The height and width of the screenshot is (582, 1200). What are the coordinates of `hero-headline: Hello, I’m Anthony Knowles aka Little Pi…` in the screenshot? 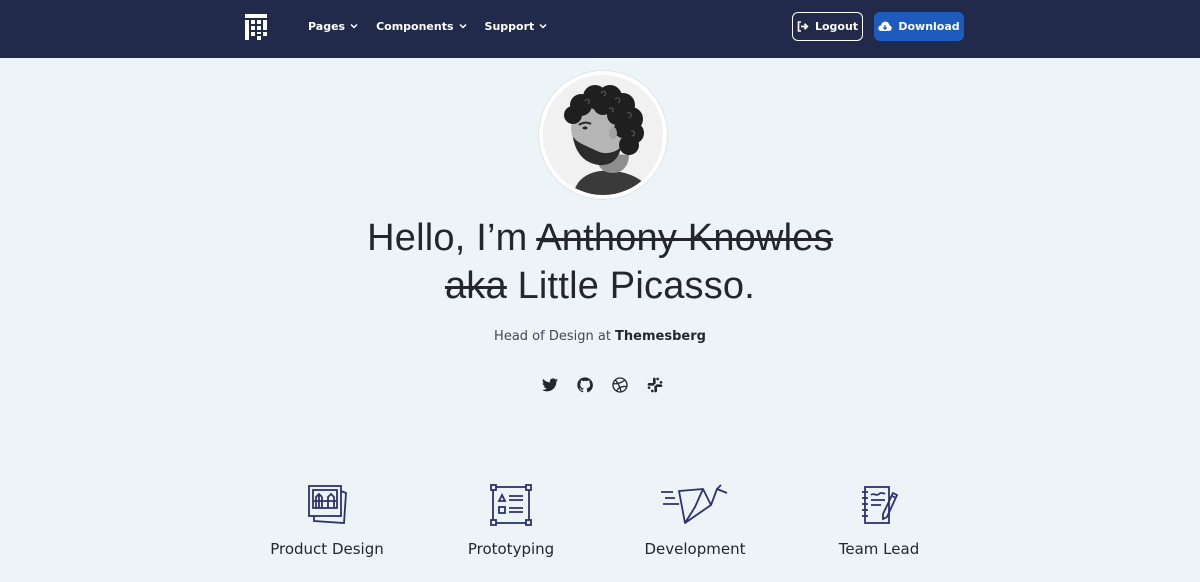 It's located at (600, 262).